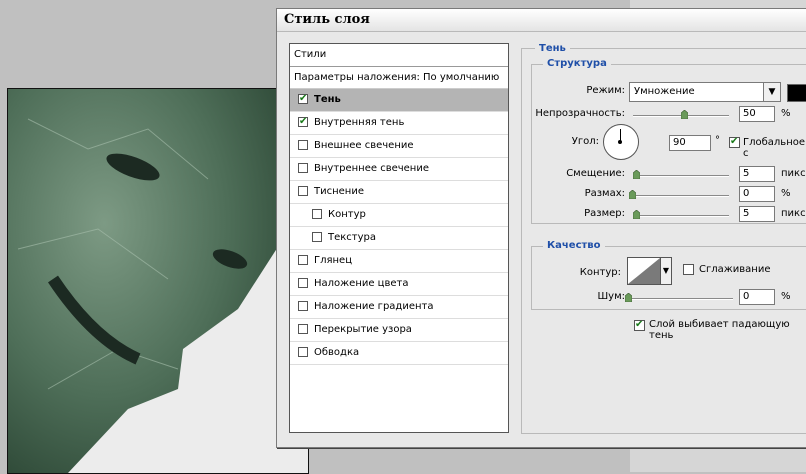 This screenshot has width=806, height=474. What do you see at coordinates (636, 214) in the screenshot?
I see `size-slider-thumb` at bounding box center [636, 214].